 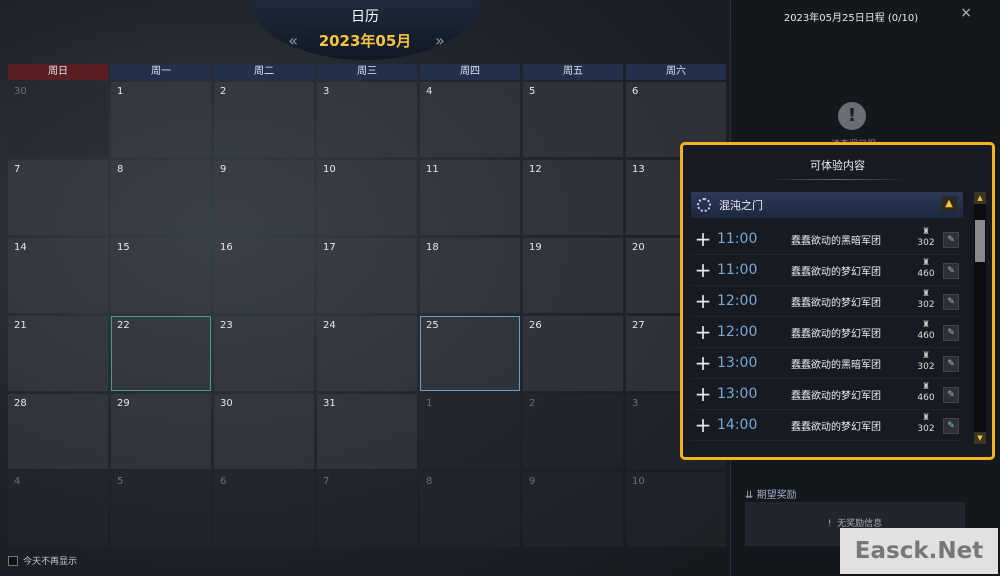 I want to click on day-number: 18, so click(x=432, y=247).